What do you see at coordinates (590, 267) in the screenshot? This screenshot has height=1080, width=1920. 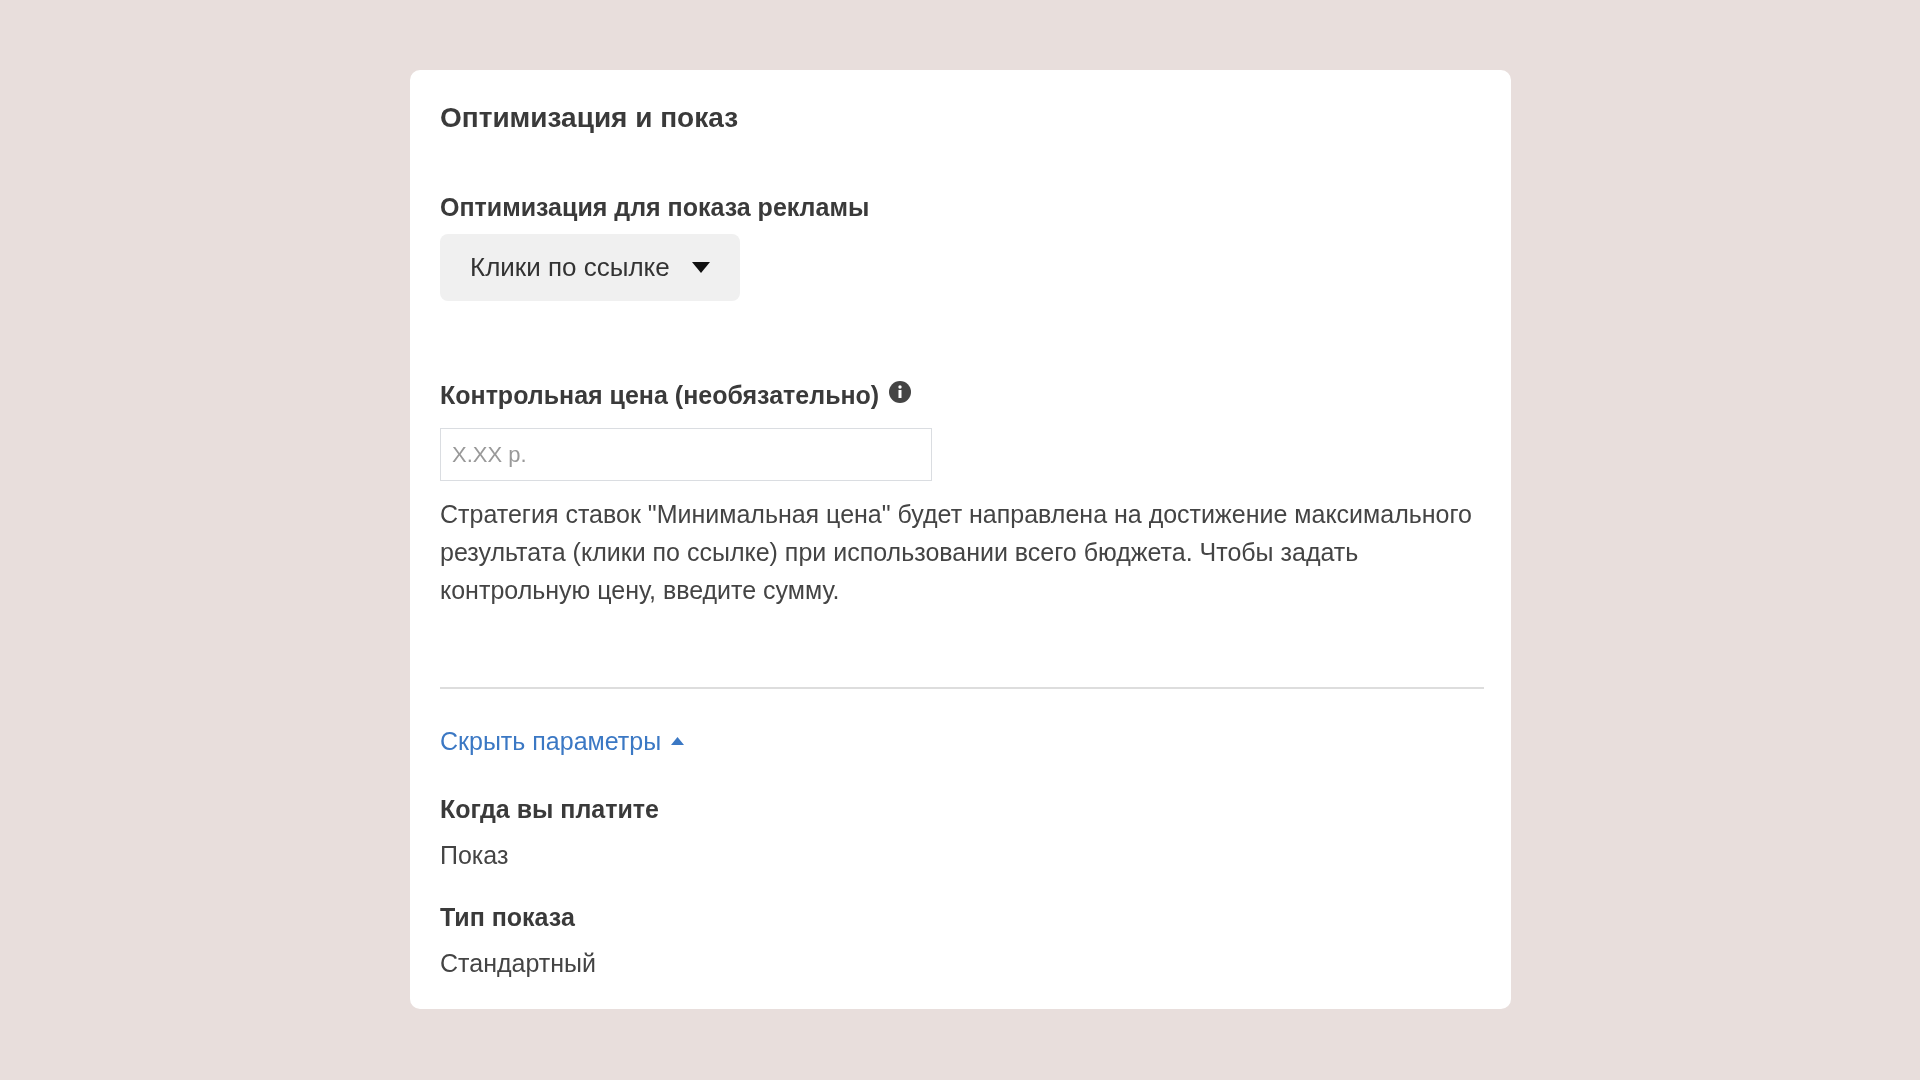 I see `optimization-dropdown: Клики по ссылке` at bounding box center [590, 267].